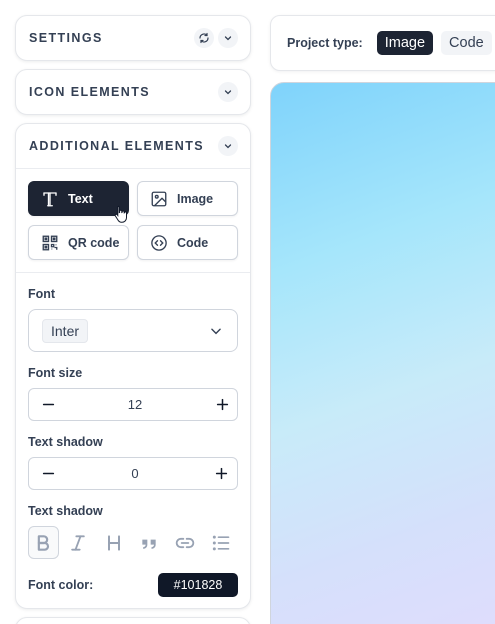 This screenshot has width=495, height=624. Describe the element at coordinates (43, 542) in the screenshot. I see `bold-icon` at that location.